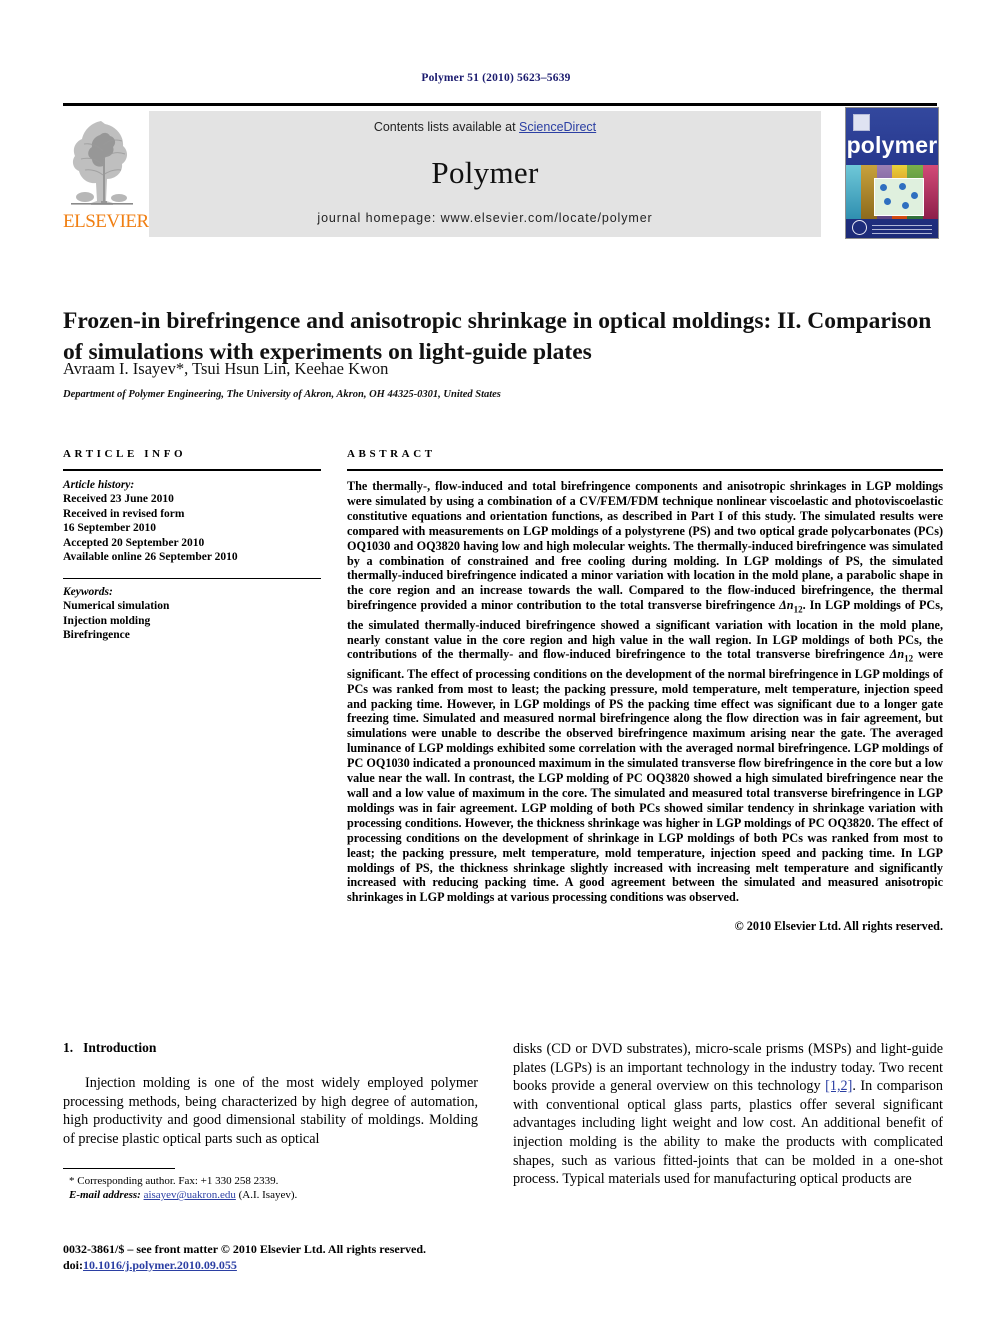 The width and height of the screenshot is (992, 1323). Describe the element at coordinates (73, 1264) in the screenshot. I see `doi-label: doi:` at that location.